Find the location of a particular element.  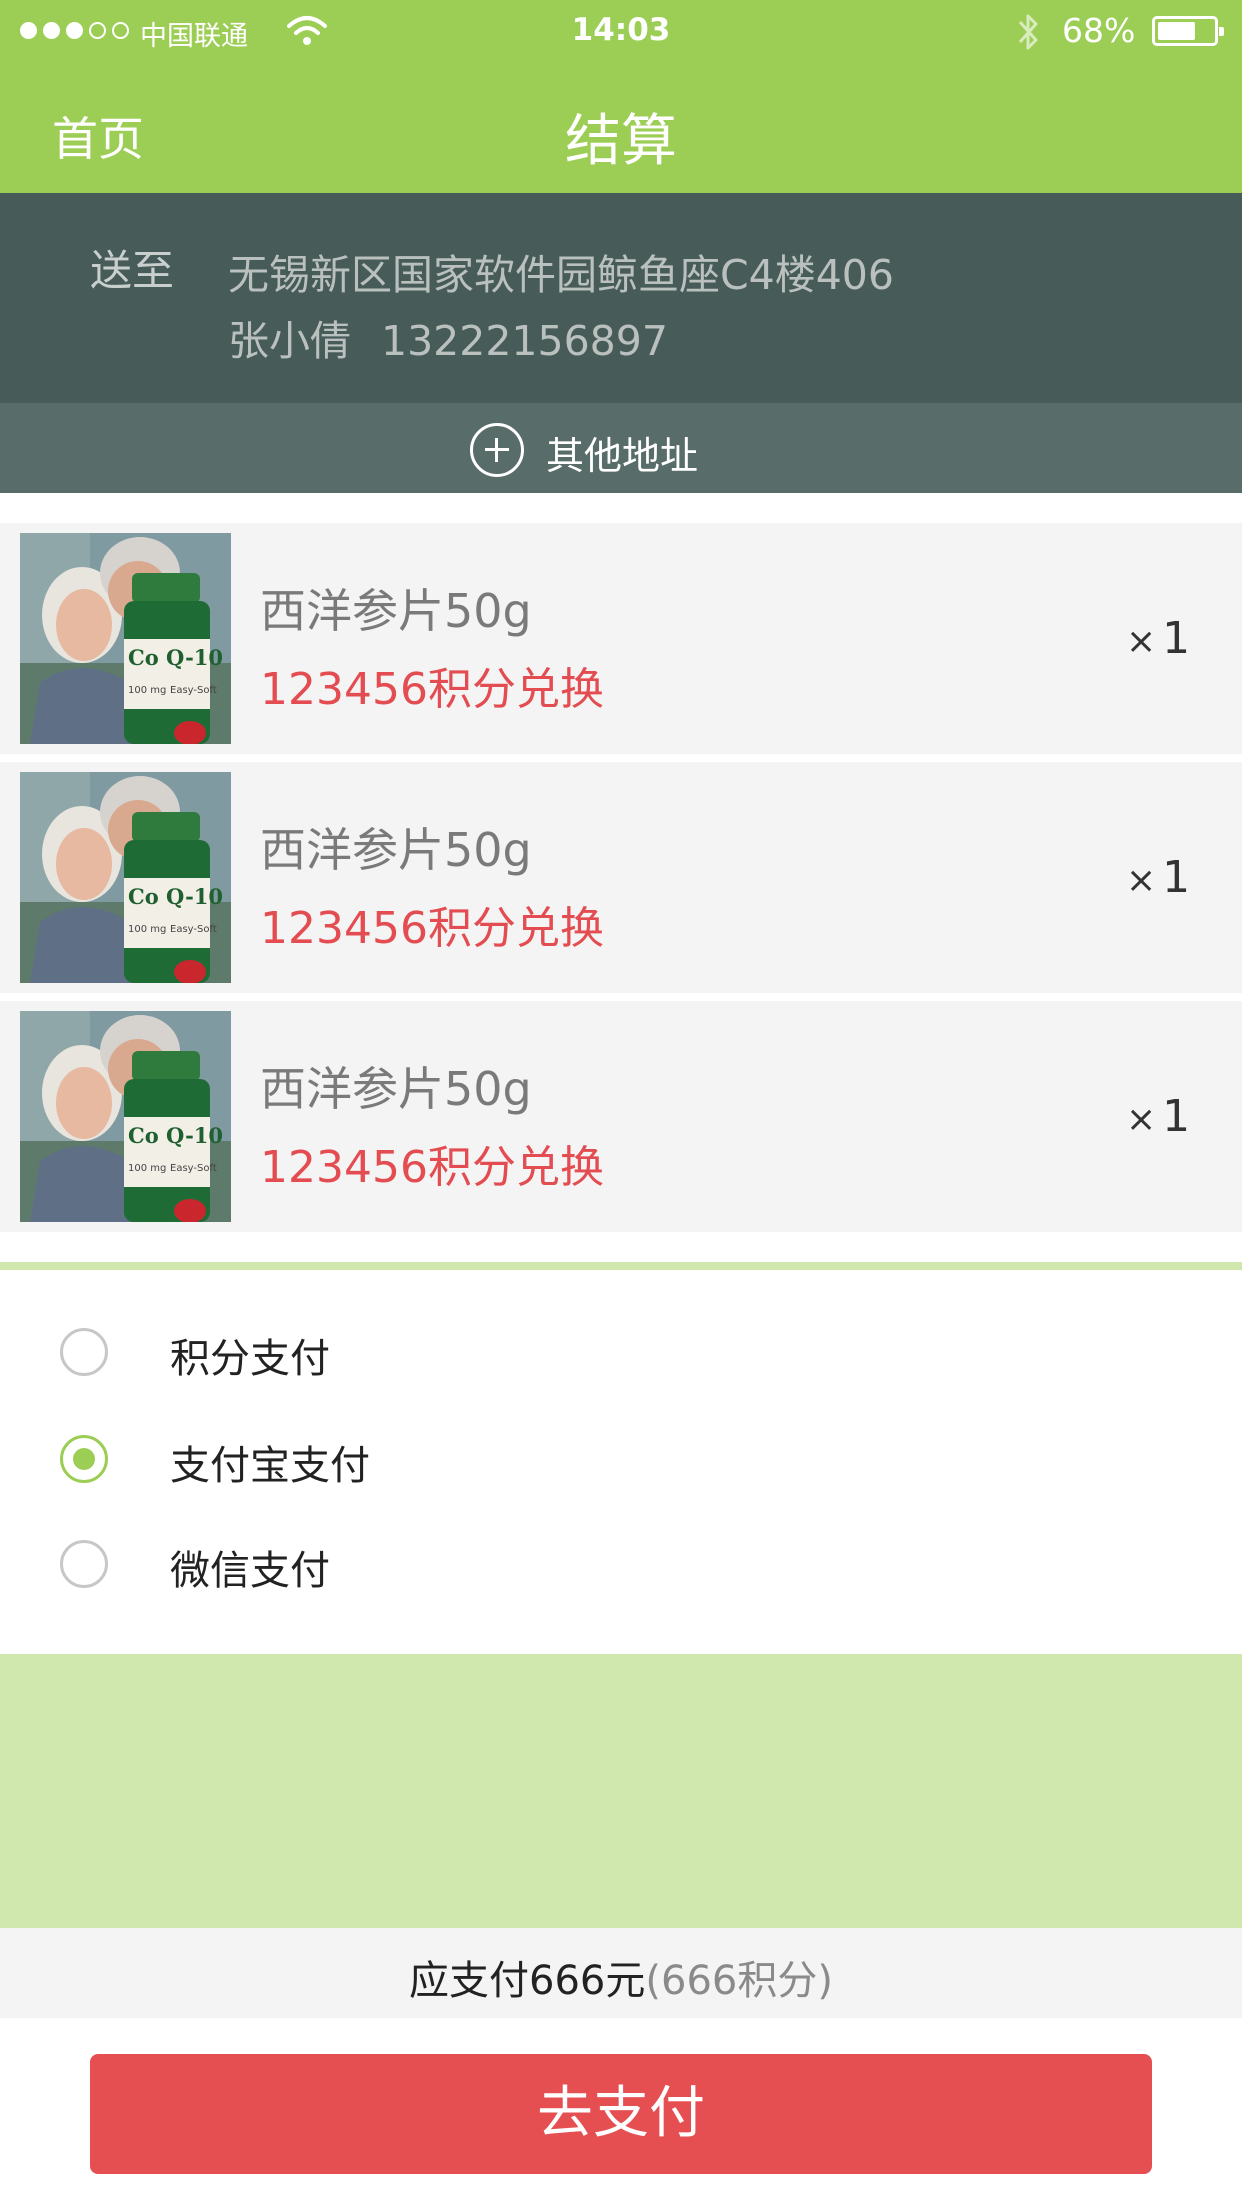

payment-option-points: 积分支付 is located at coordinates (621, 1354).